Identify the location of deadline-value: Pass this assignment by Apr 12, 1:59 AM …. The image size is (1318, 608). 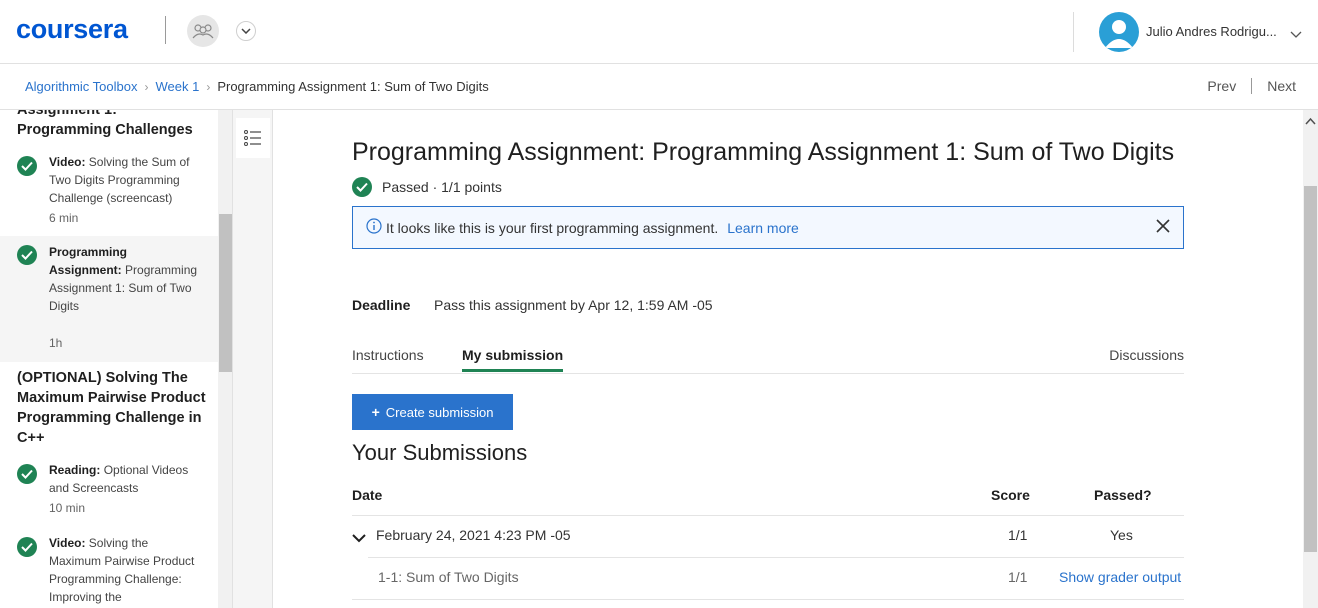
(573, 305).